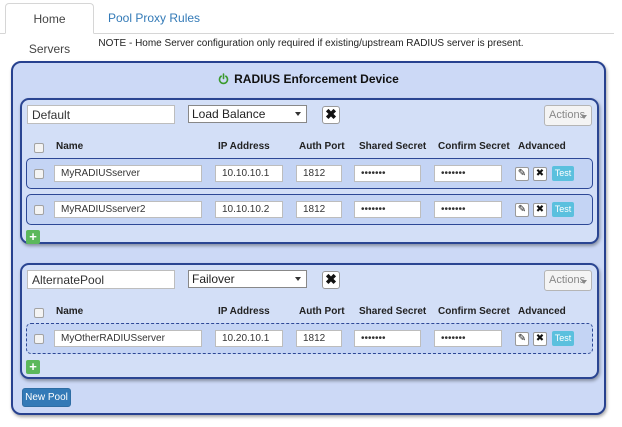 This screenshot has height=427, width=622. What do you see at coordinates (154, 18) in the screenshot?
I see `tab-pool-proxy-rules: Pool Proxy Rules` at bounding box center [154, 18].